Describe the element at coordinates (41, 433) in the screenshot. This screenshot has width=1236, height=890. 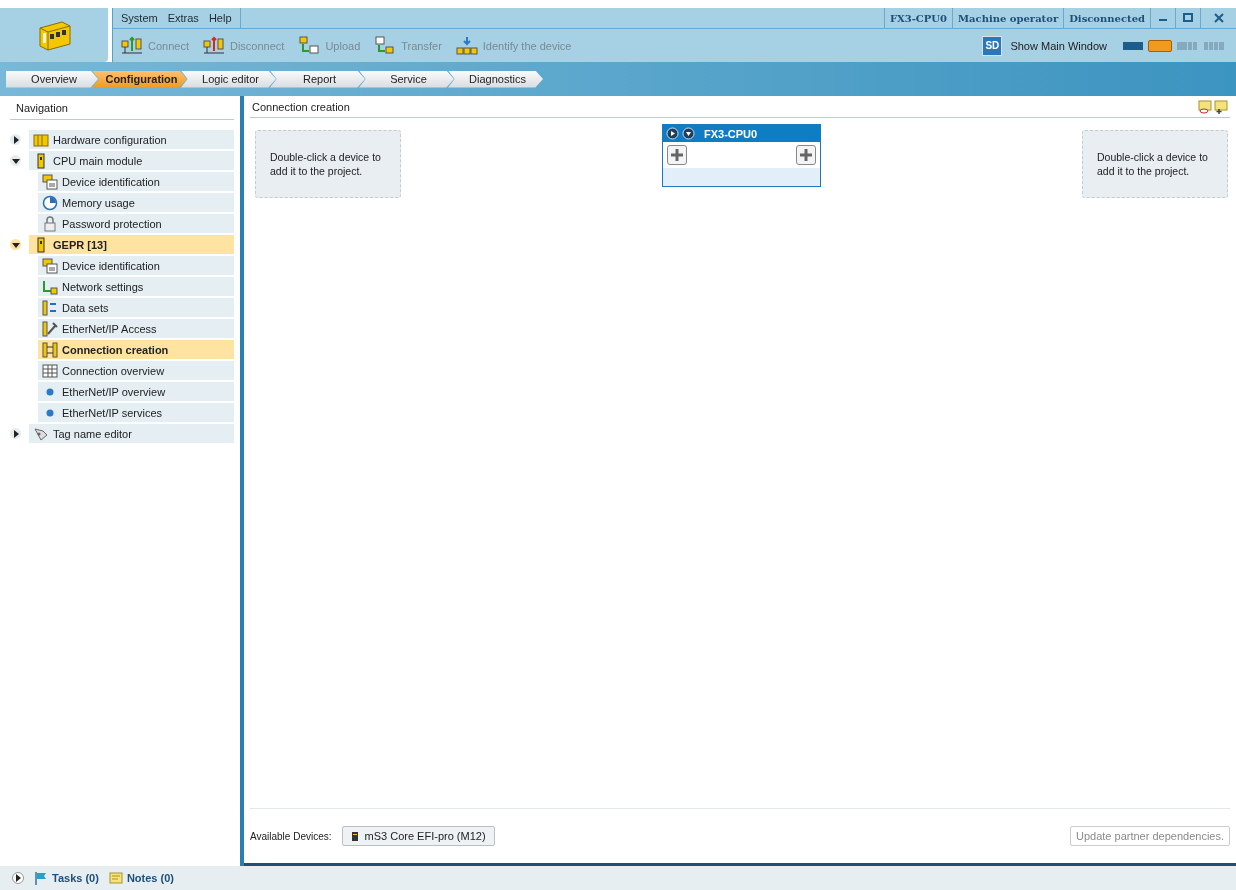
I see `tag-icon` at that location.